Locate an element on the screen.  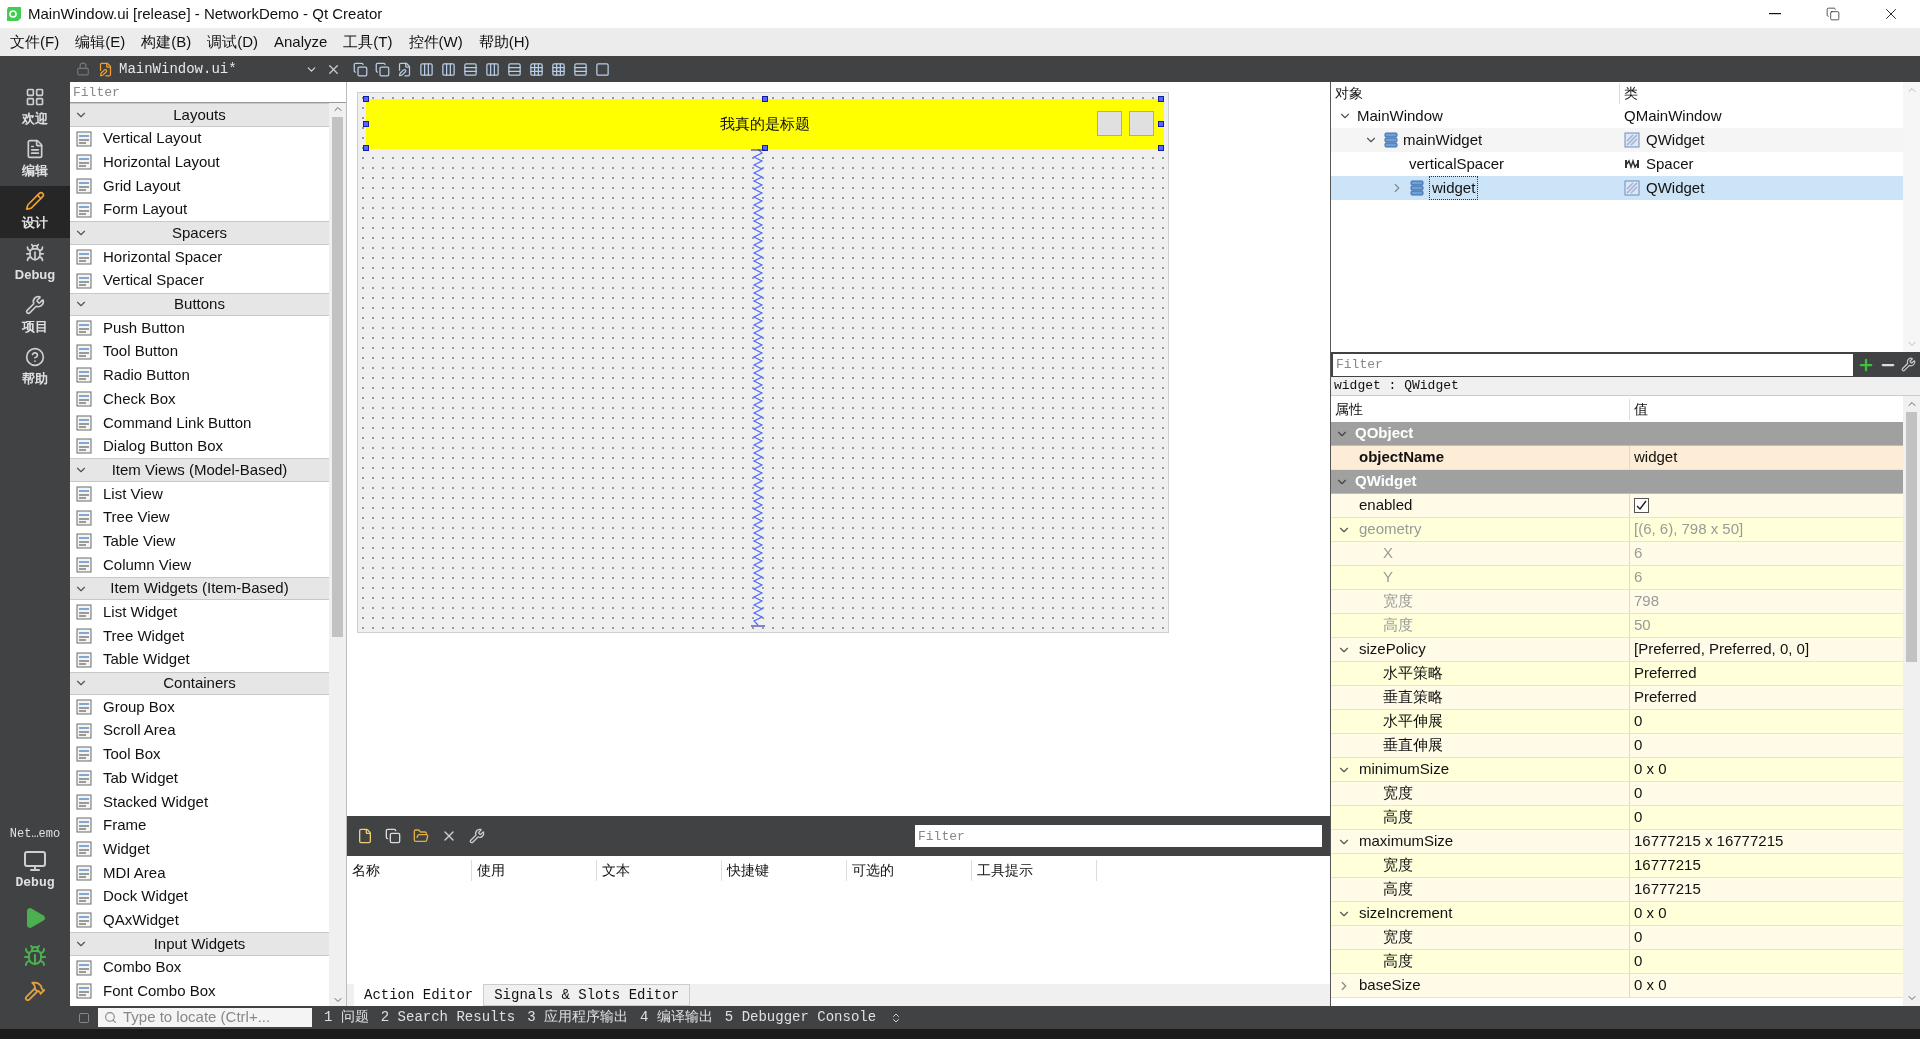
column-header: 对象 is located at coordinates (1475, 93).